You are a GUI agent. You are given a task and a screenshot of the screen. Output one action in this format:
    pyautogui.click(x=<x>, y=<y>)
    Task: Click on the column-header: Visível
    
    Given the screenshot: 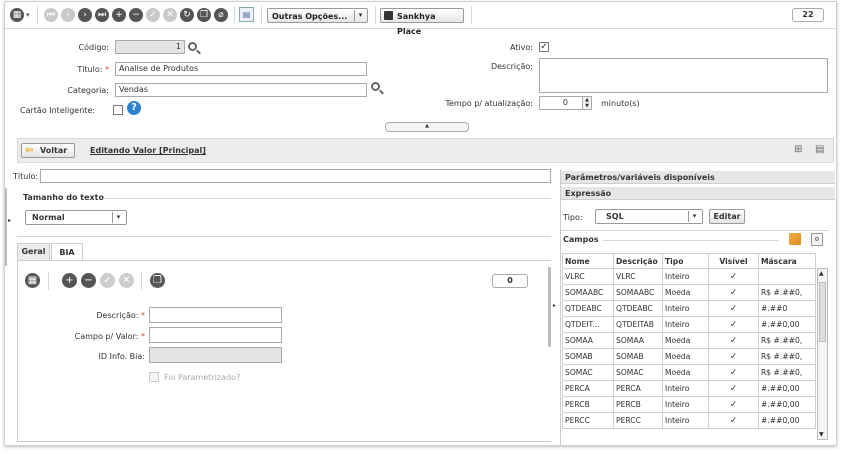 What is the action you would take?
    pyautogui.click(x=733, y=261)
    